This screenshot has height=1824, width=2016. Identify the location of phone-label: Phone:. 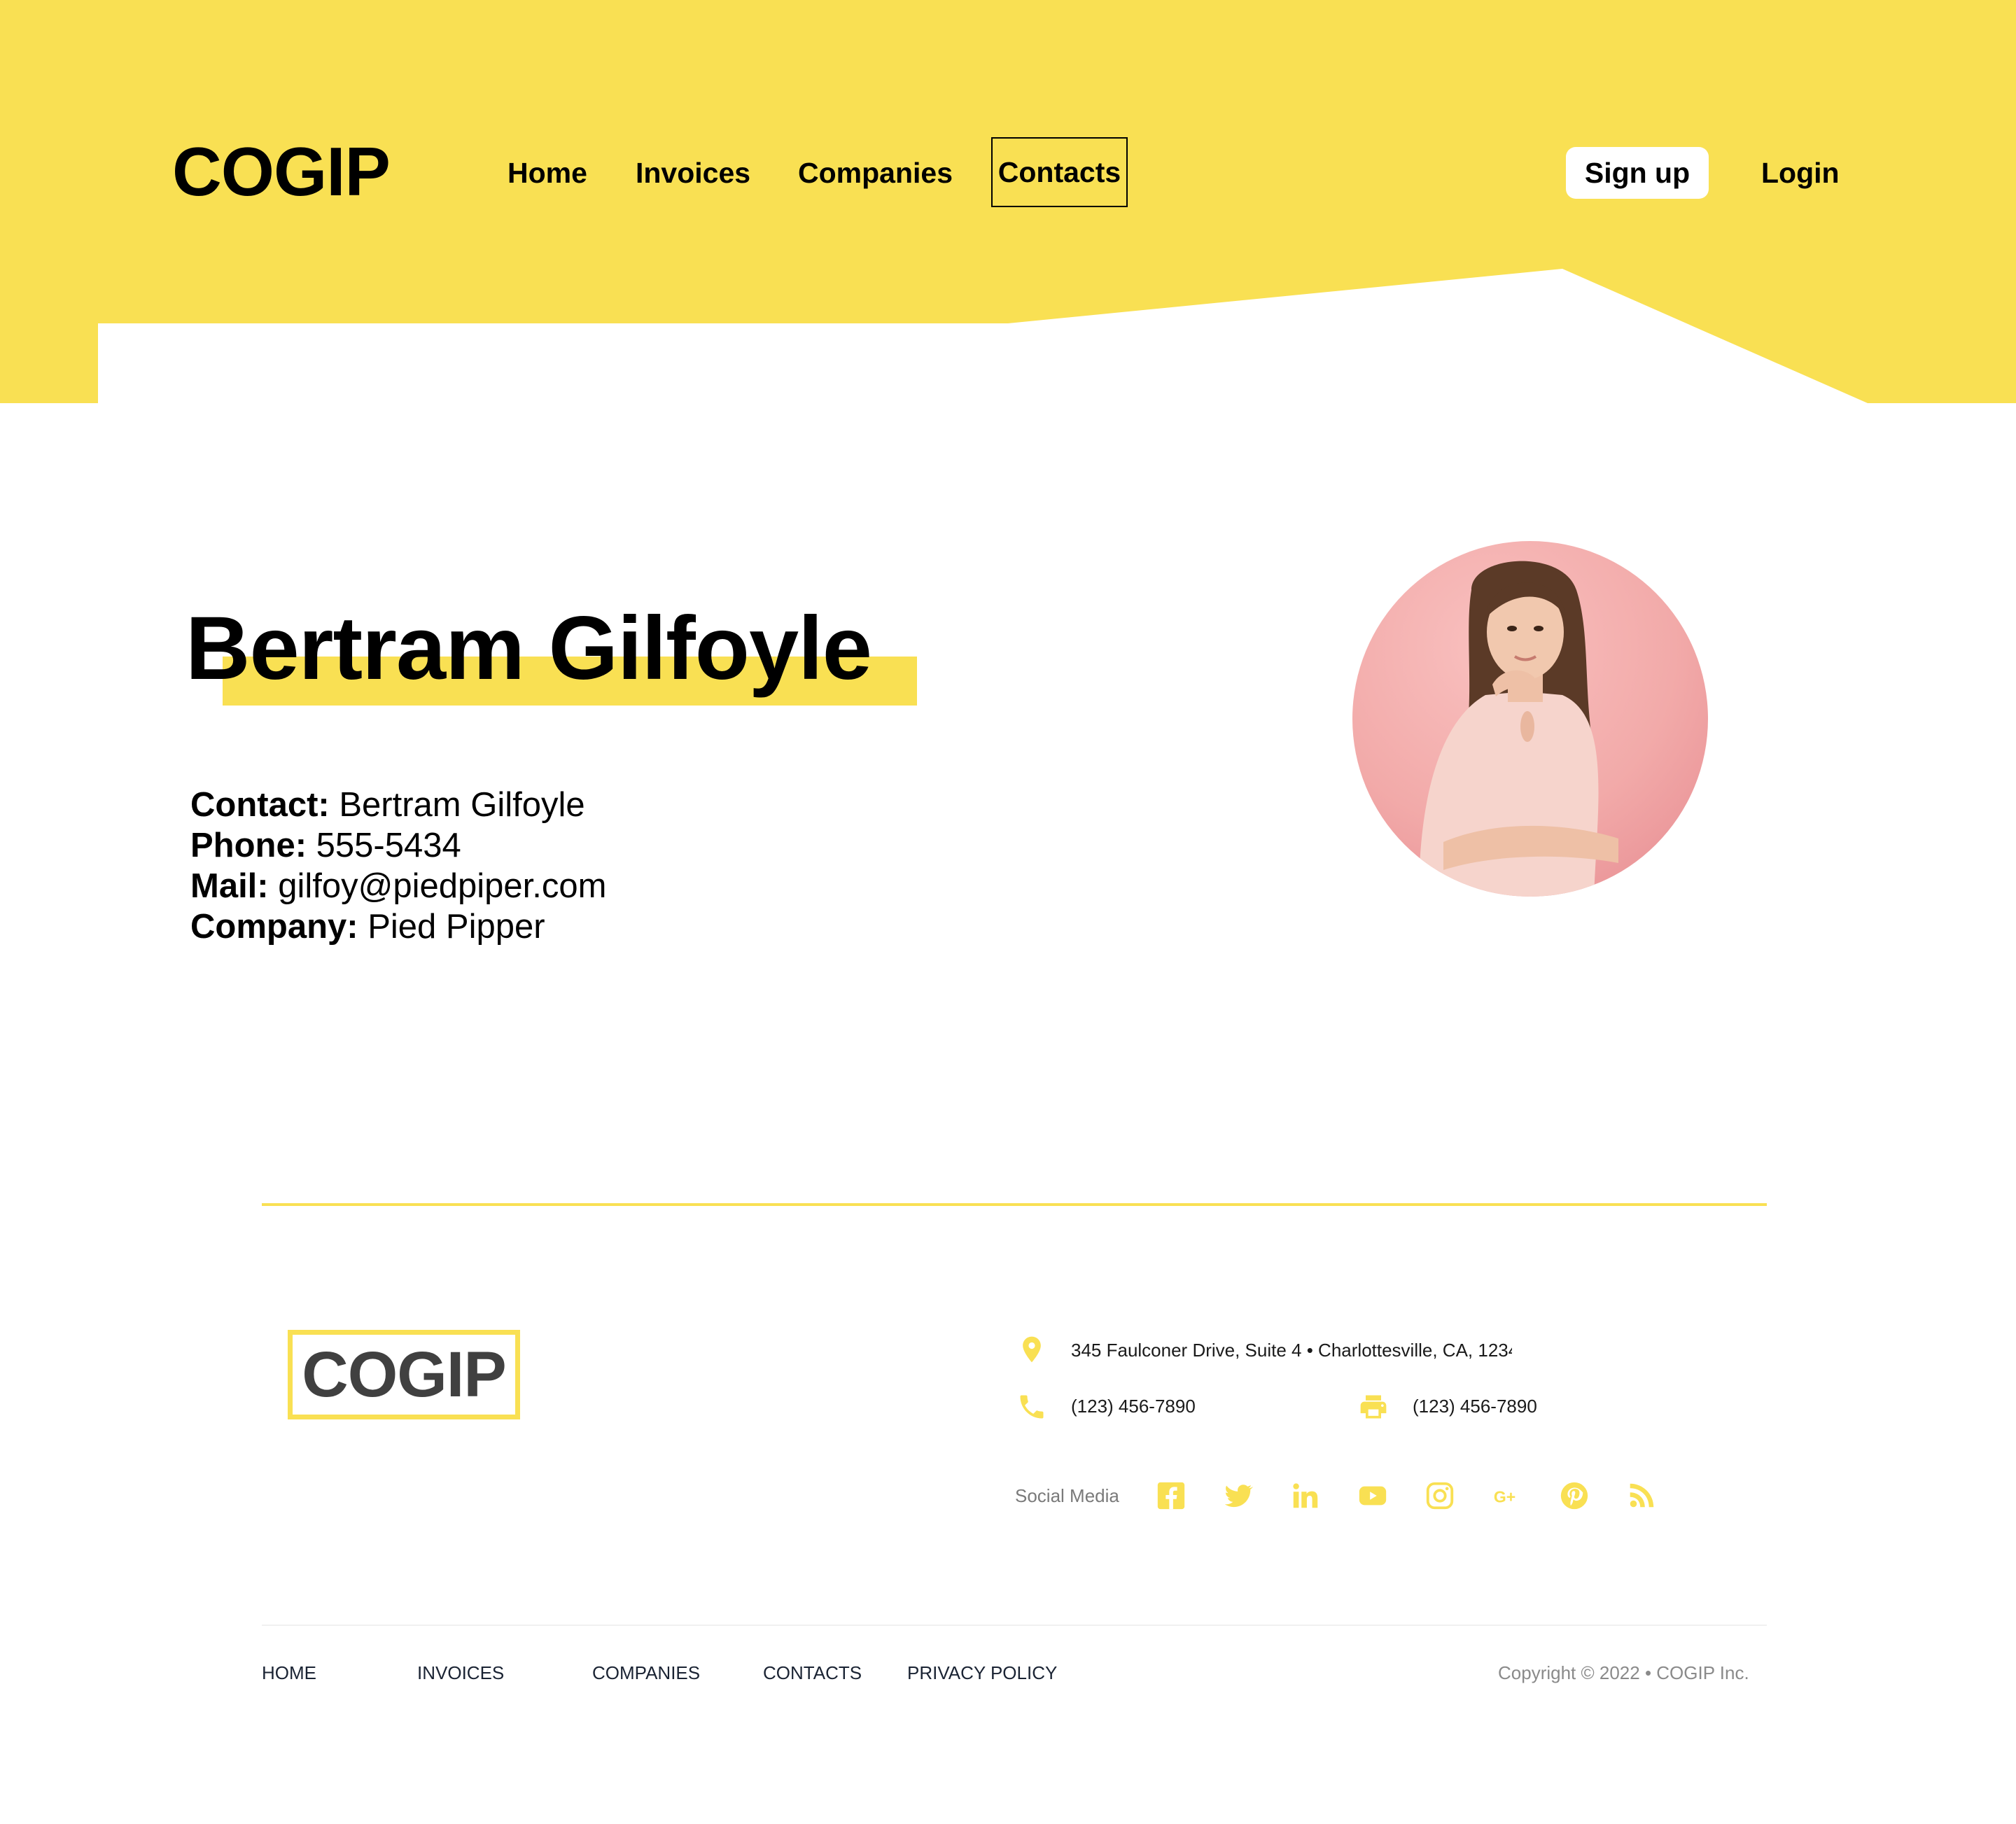
(248, 845).